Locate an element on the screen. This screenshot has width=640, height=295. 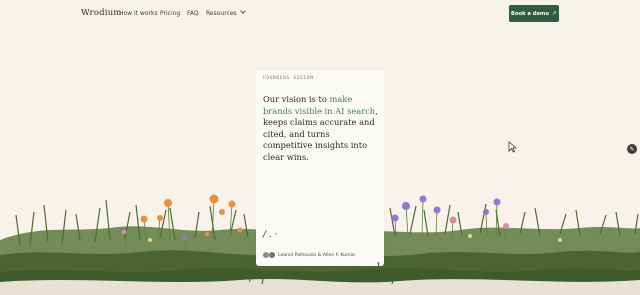
card-eyebrow: FOUNDERS VISION is located at coordinates (288, 78).